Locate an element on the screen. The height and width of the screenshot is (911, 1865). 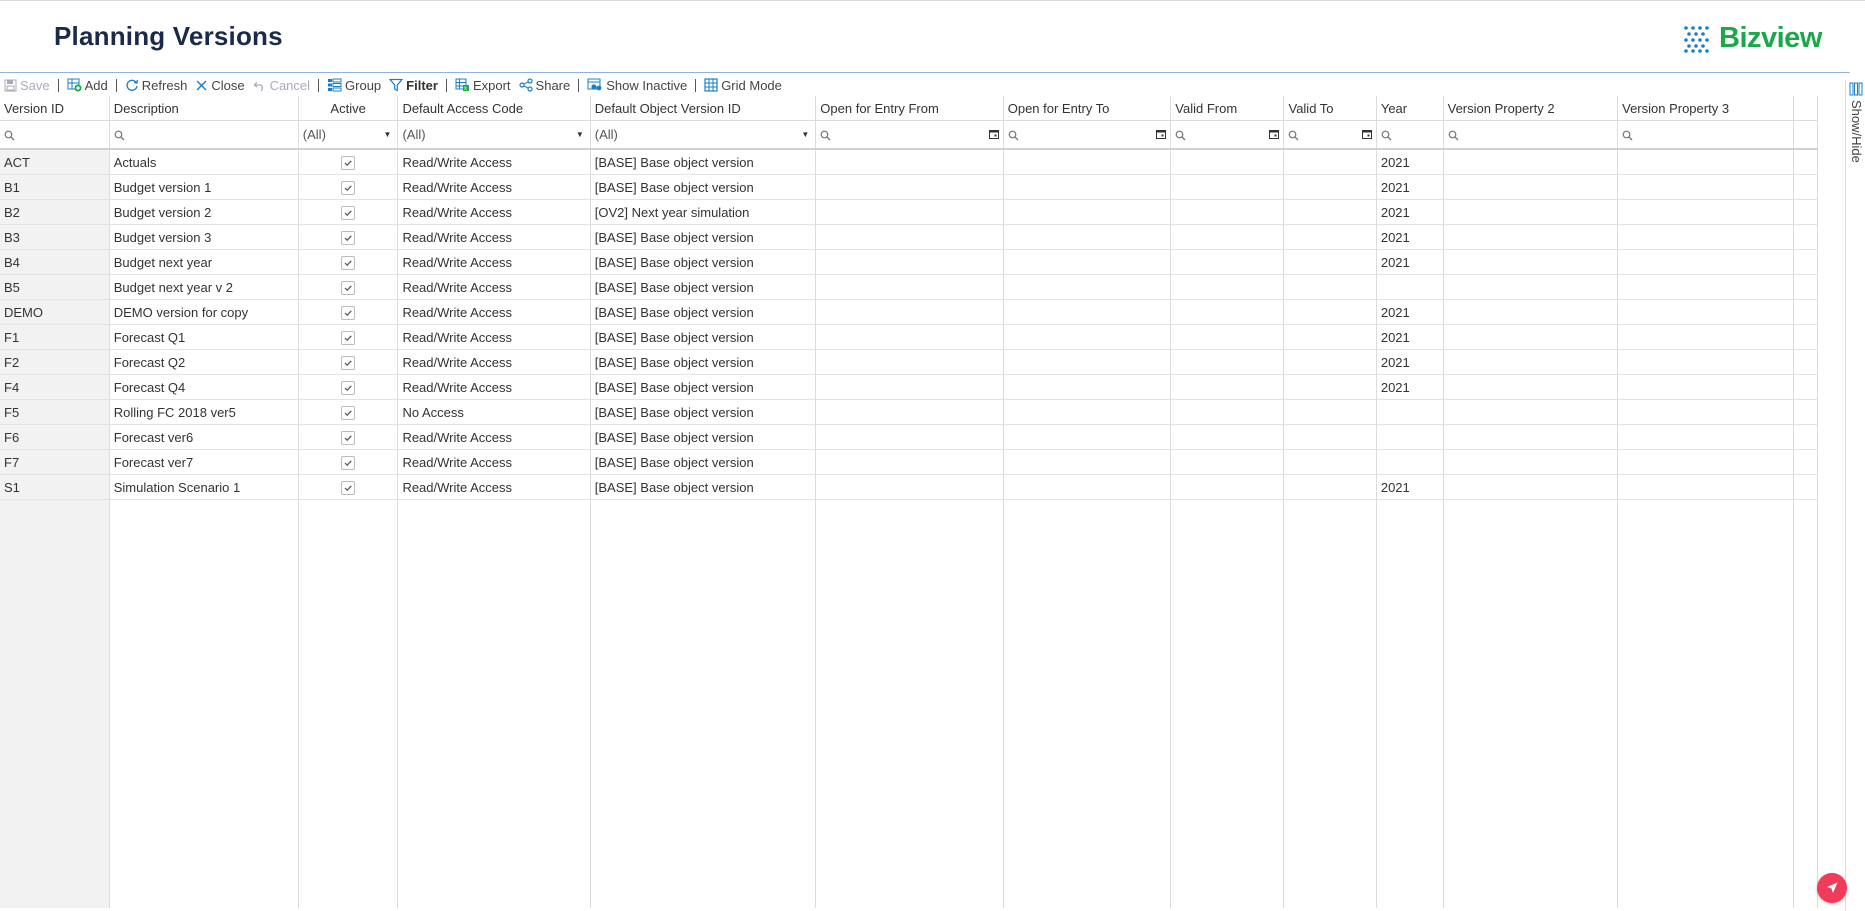
column-header-version-id: Version ID is located at coordinates (55, 108).